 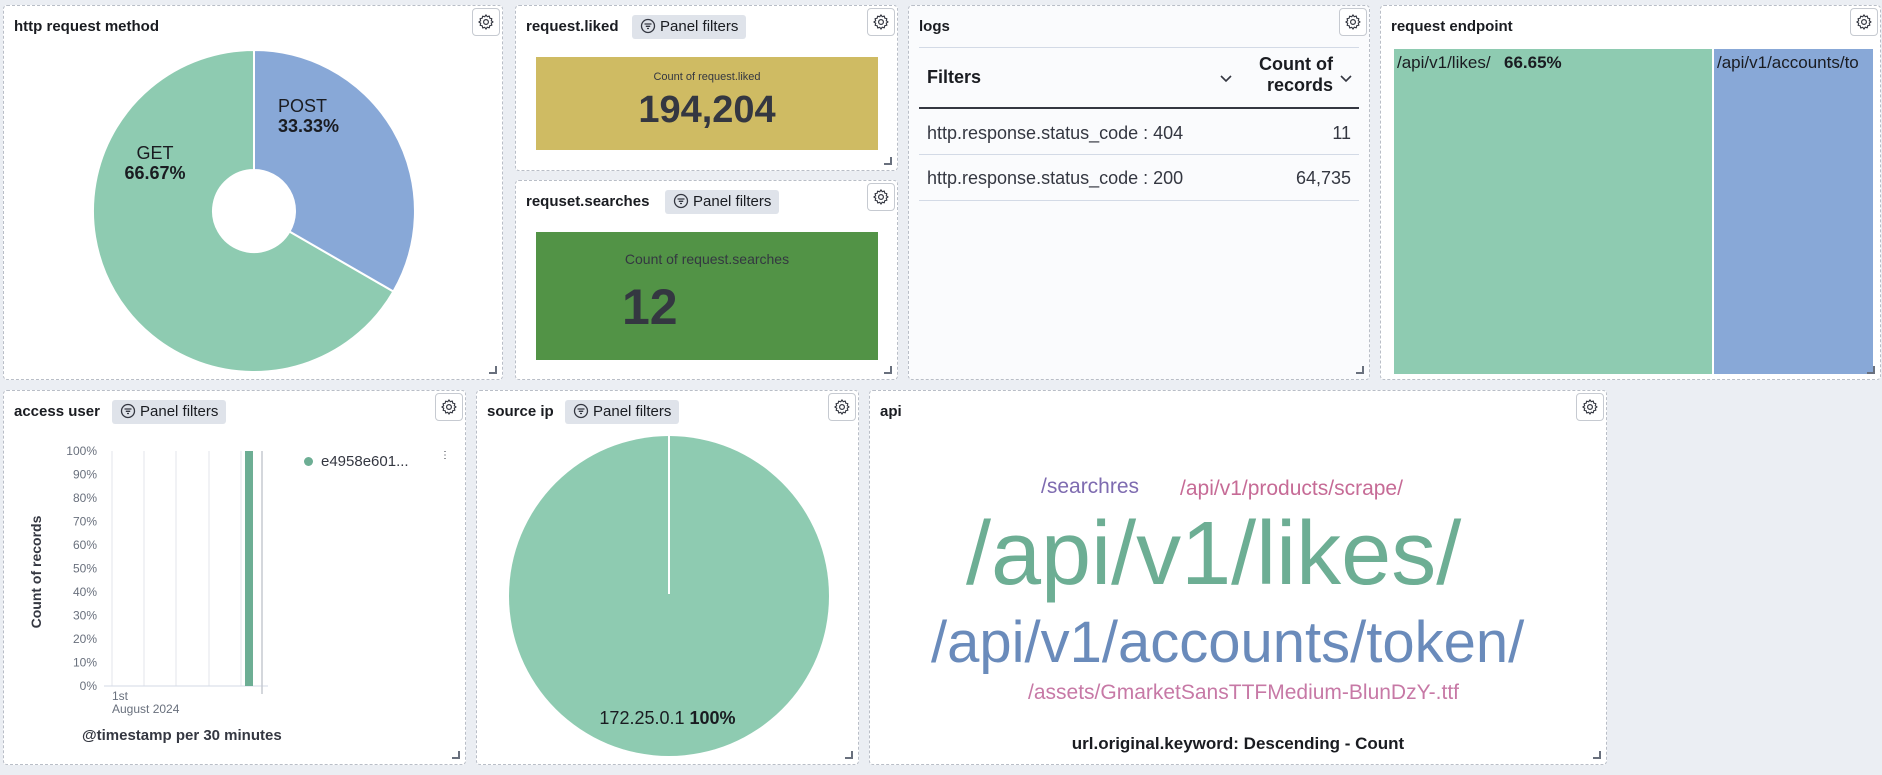 What do you see at coordinates (1238, 743) in the screenshot?
I see `wordcloud-footer: url.original.keyword: Descending - Count` at bounding box center [1238, 743].